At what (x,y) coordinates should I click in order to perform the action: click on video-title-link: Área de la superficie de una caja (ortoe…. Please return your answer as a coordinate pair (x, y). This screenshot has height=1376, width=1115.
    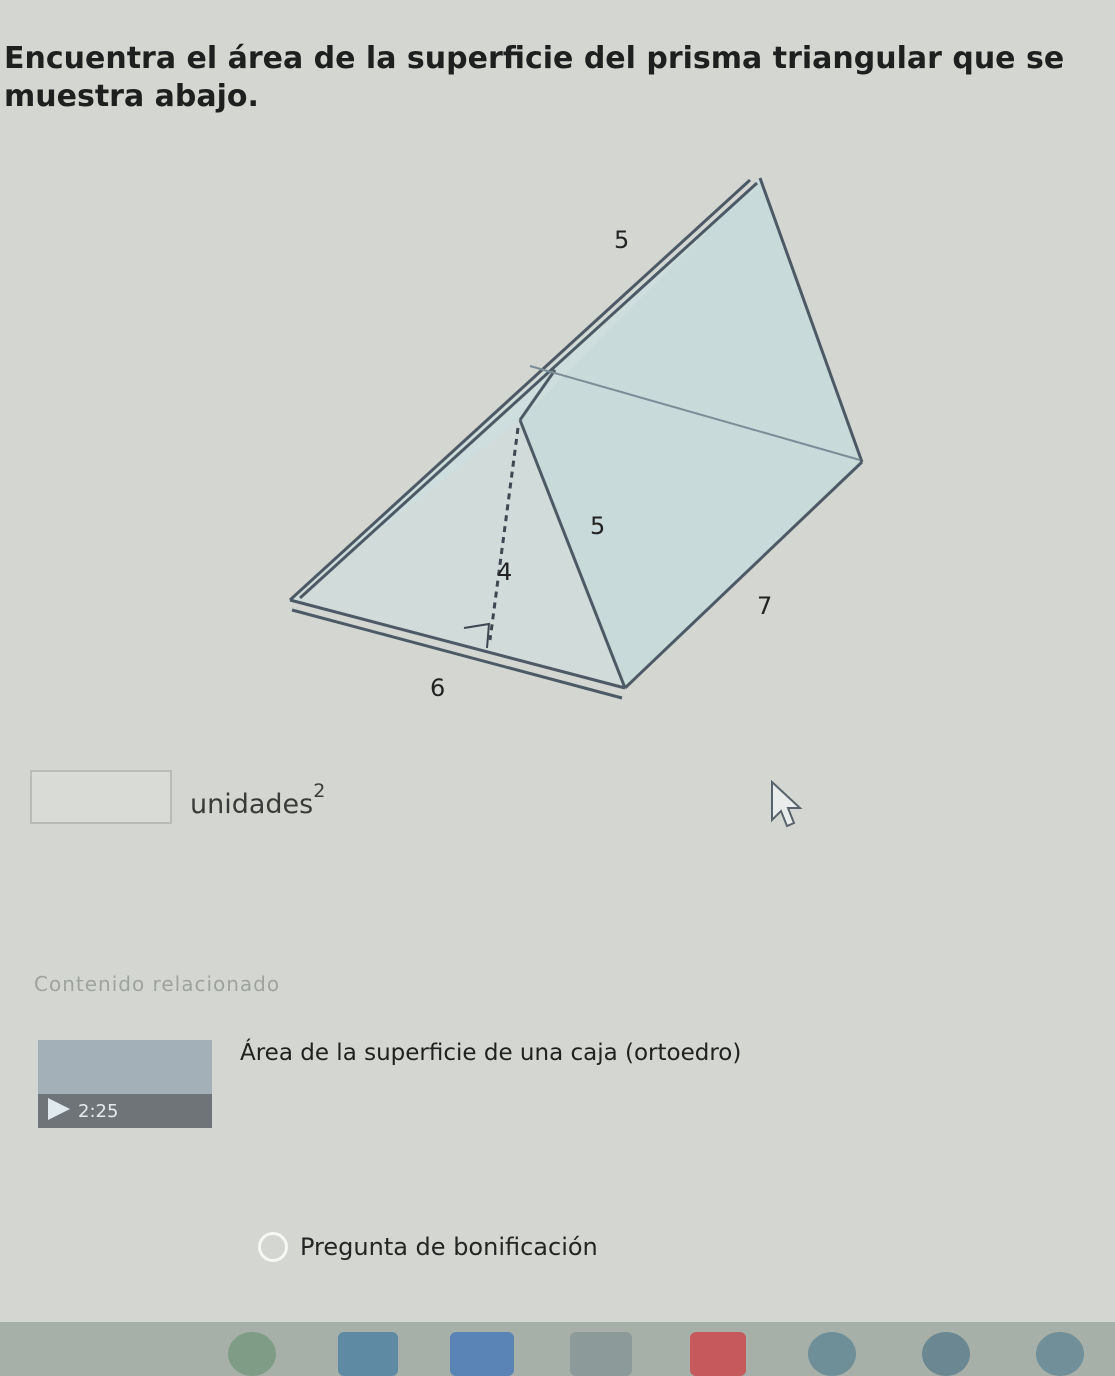
    Looking at the image, I should click on (490, 1053).